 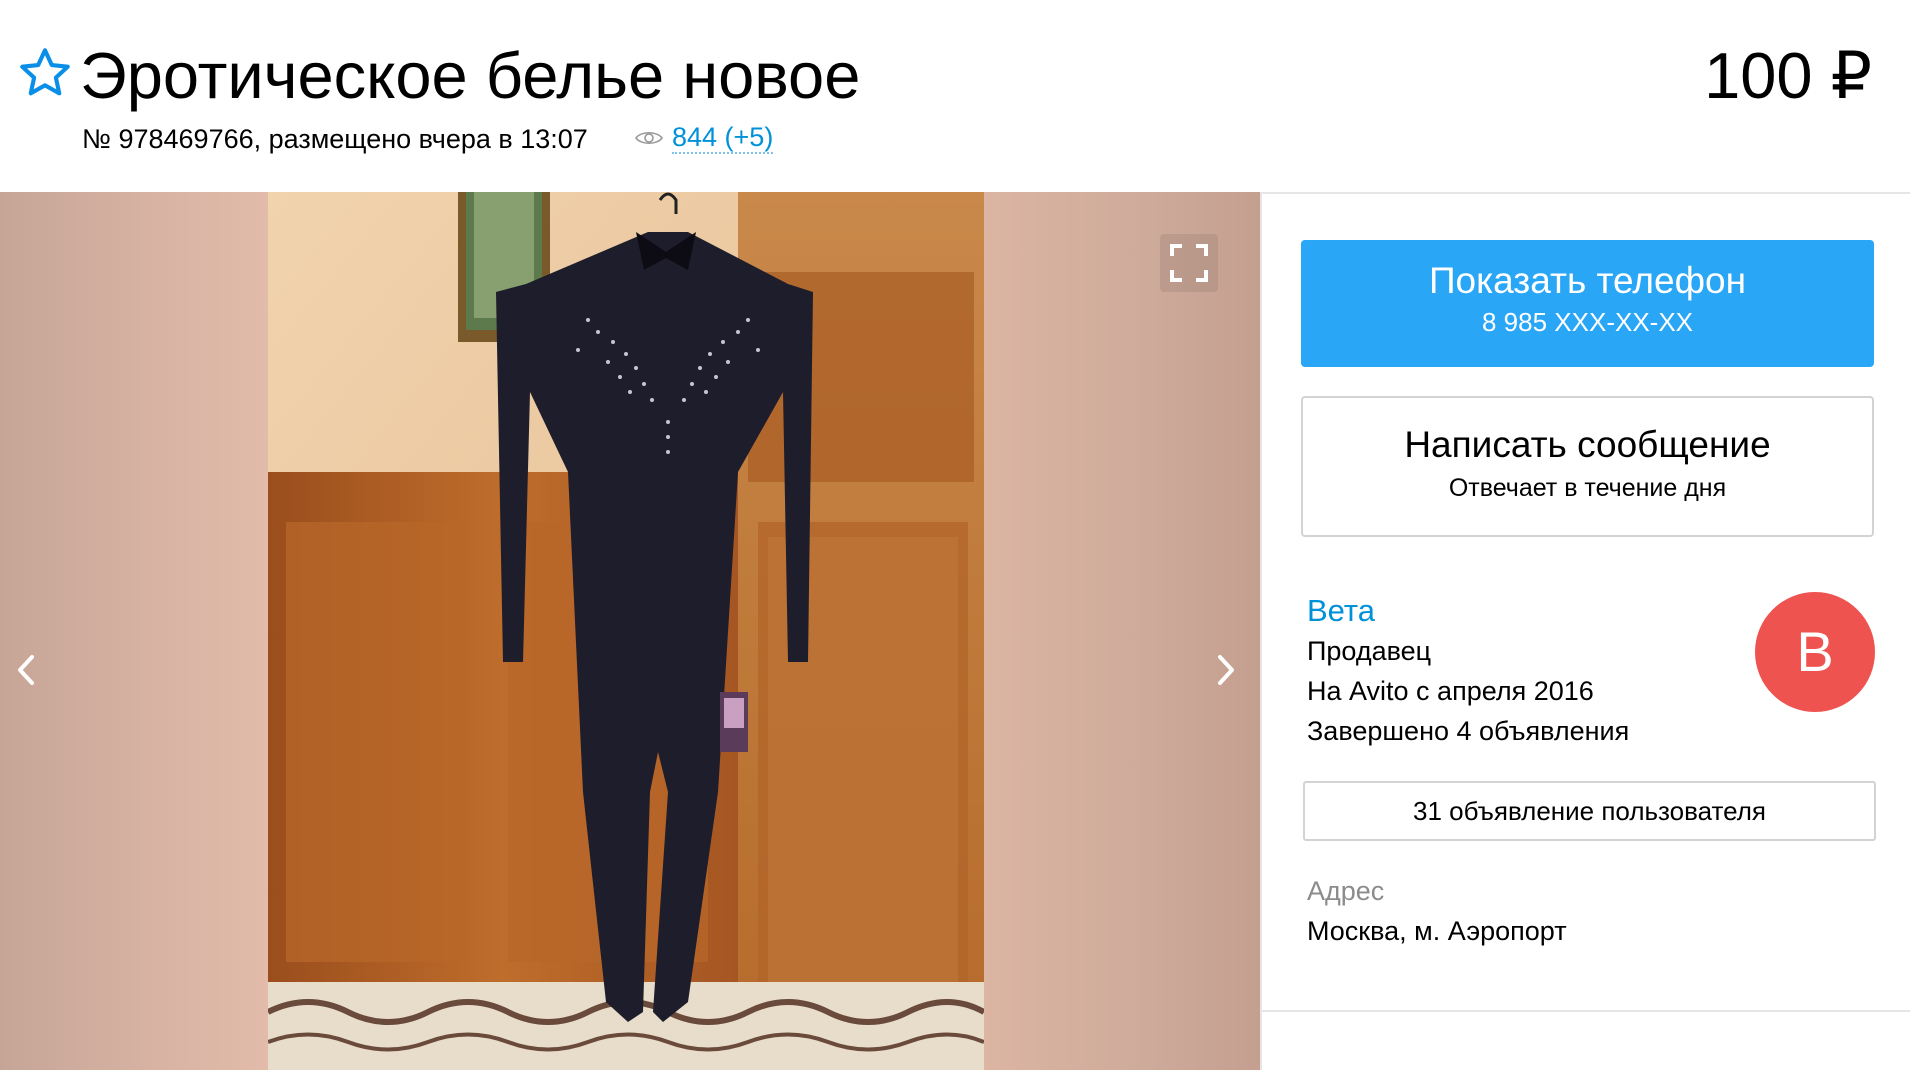 I want to click on chevron-left-icon, so click(x=25, y=670).